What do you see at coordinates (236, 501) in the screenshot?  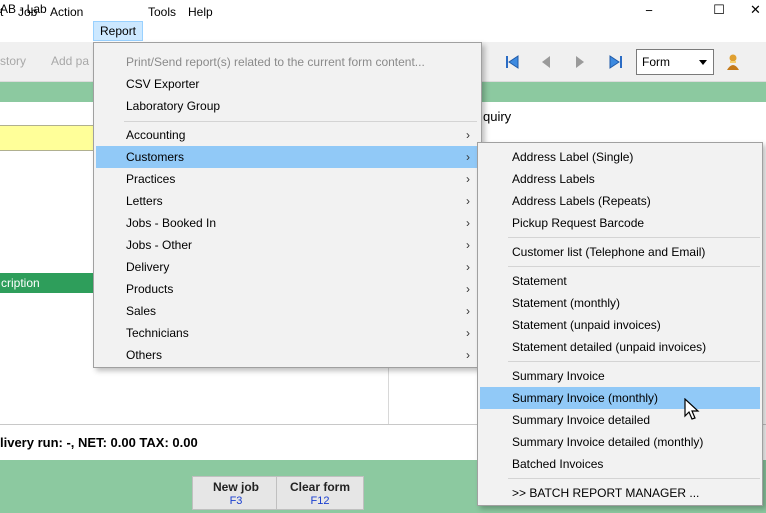 I see `new-job-shortcut: F3` at bounding box center [236, 501].